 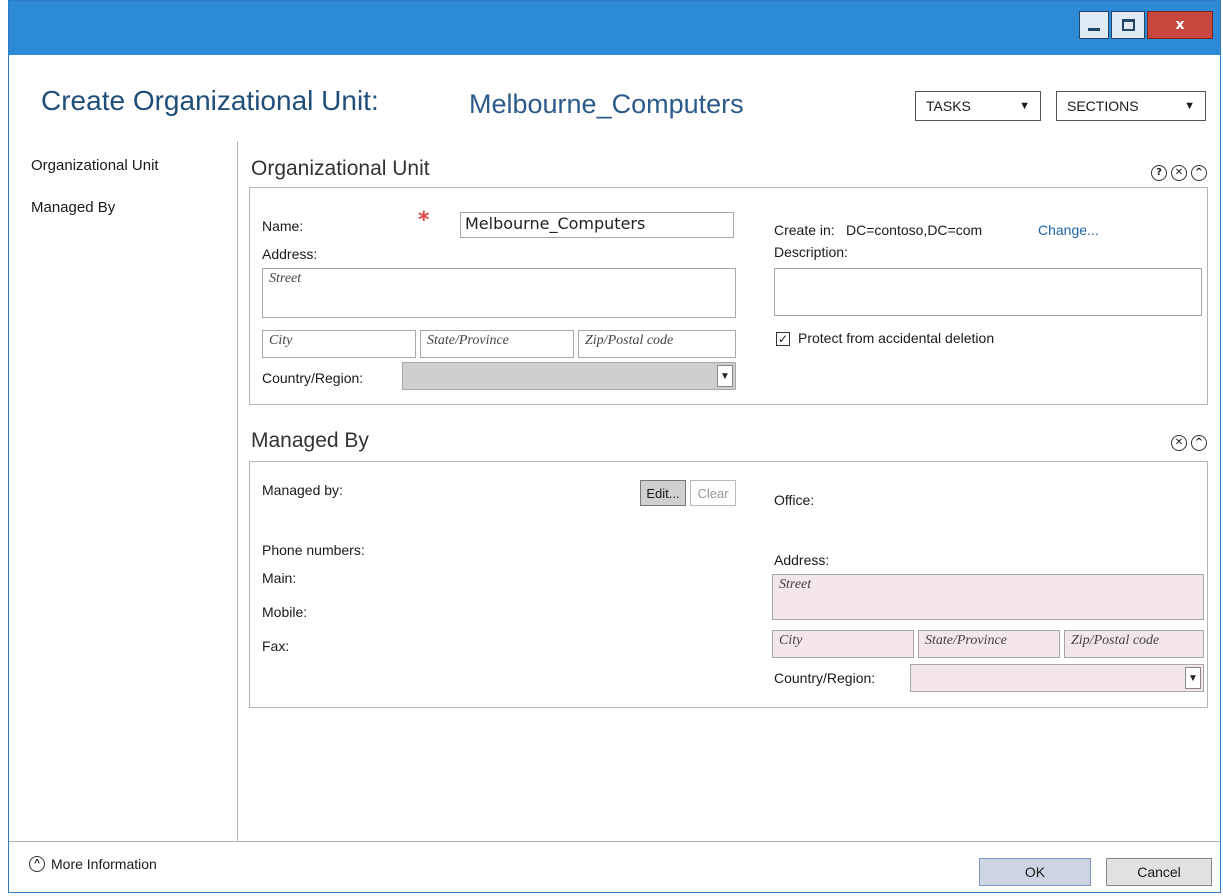 I want to click on tasks-label: TASKS, so click(x=948, y=106).